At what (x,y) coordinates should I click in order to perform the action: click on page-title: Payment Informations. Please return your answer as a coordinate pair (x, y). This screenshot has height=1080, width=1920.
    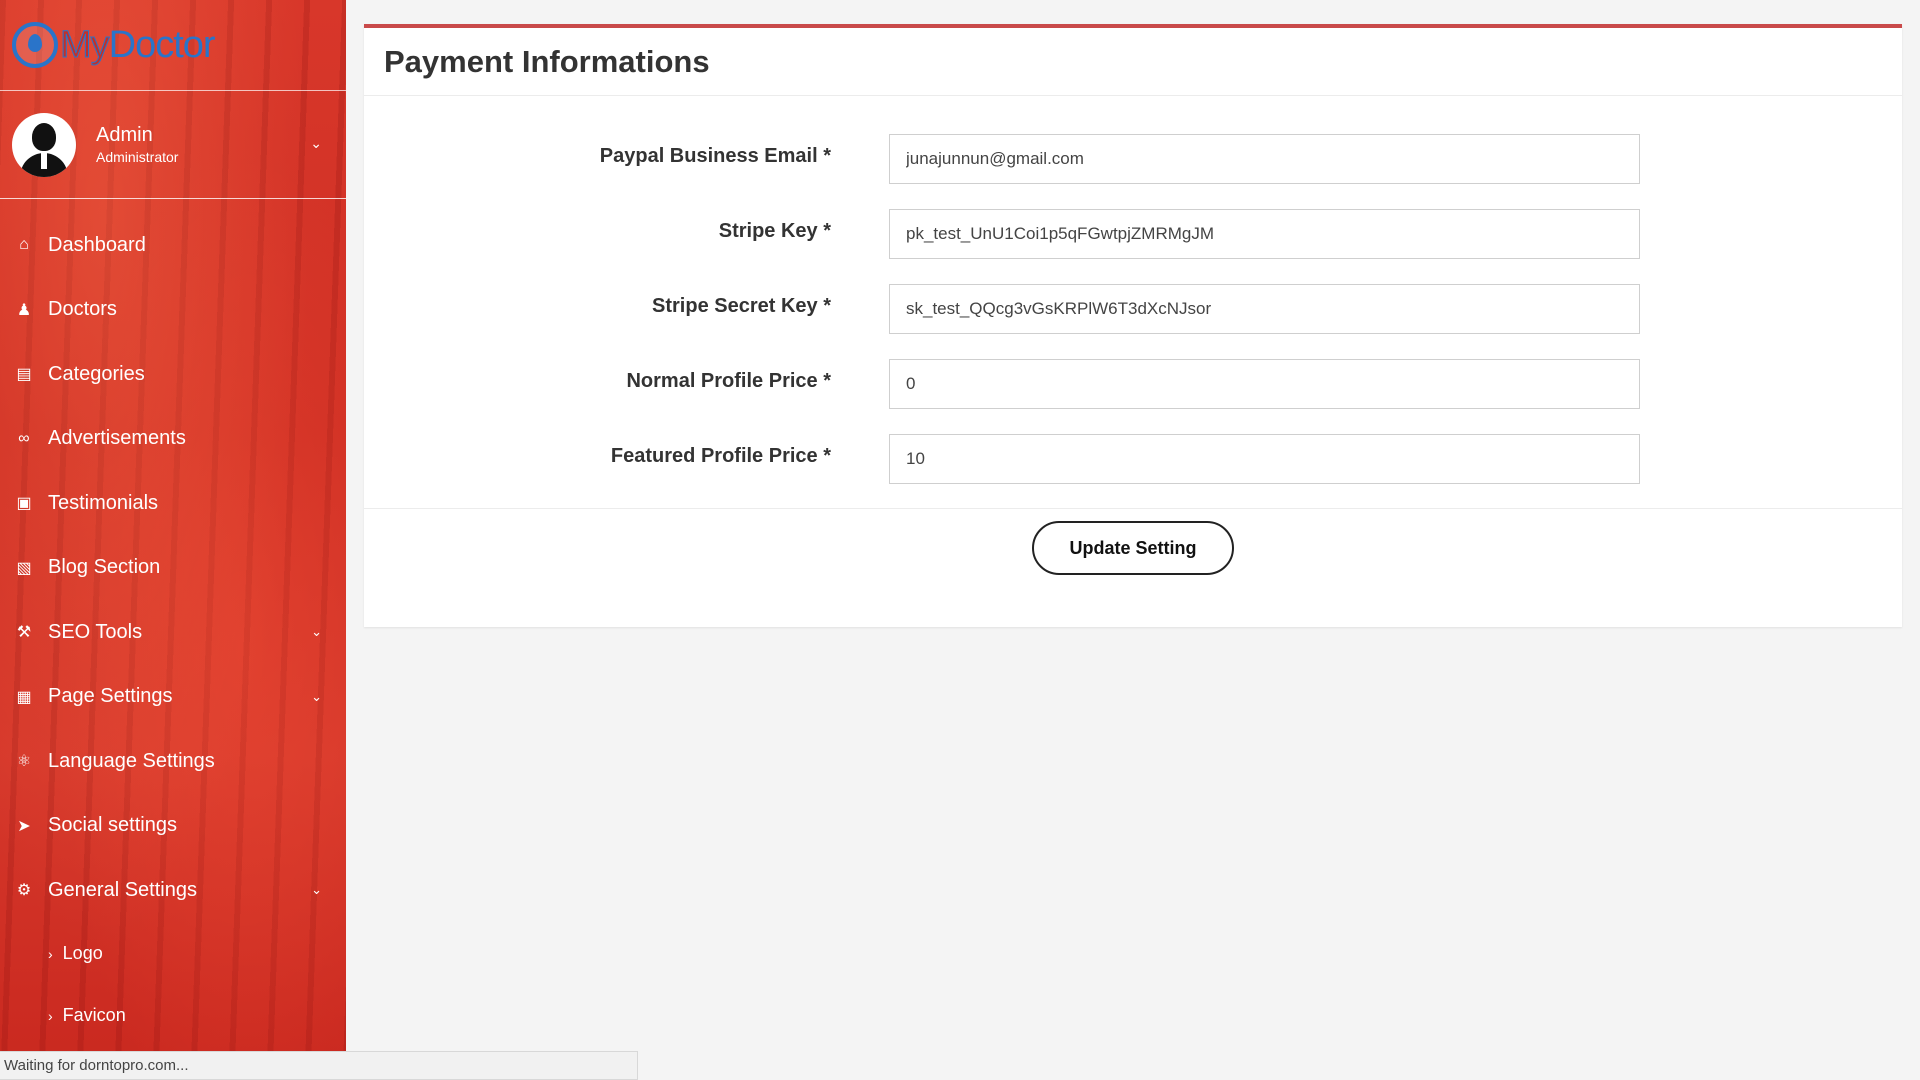
    Looking at the image, I should click on (547, 61).